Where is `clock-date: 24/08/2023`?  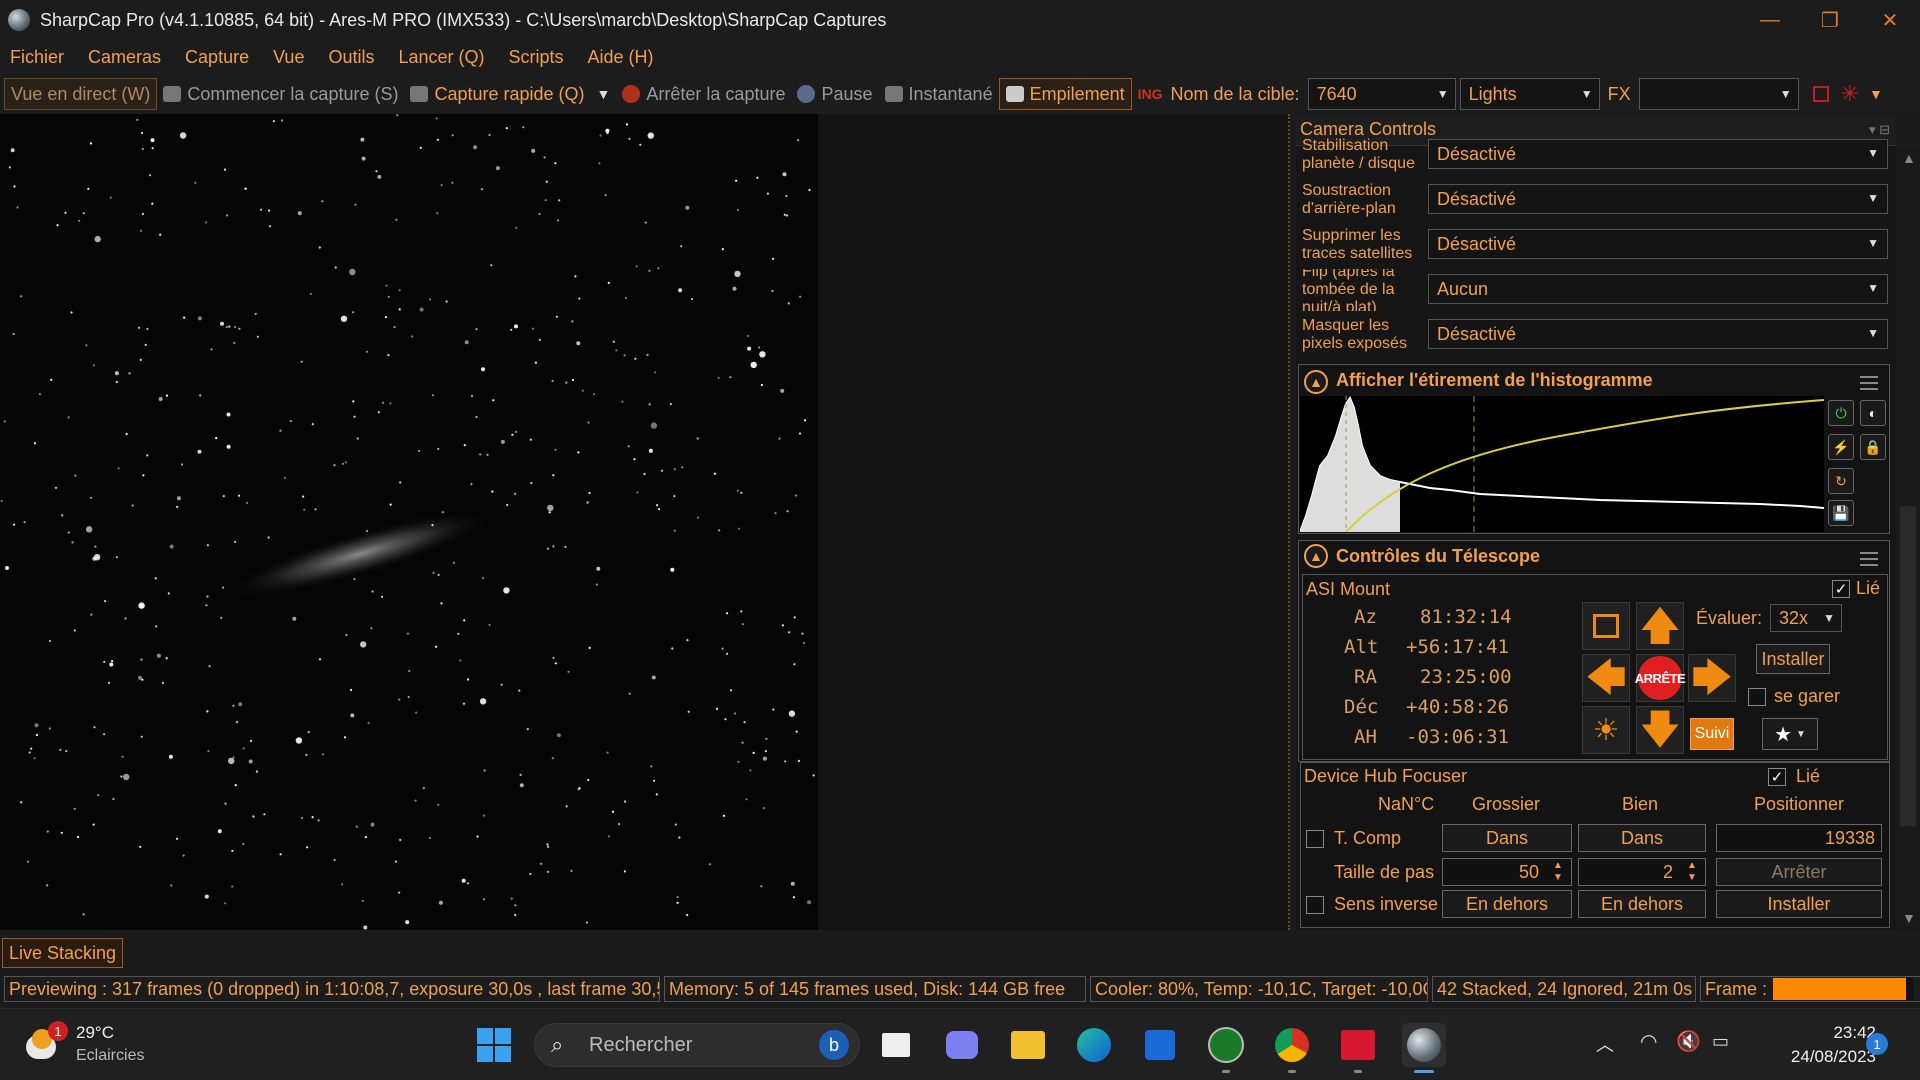
clock-date: 24/08/2023 is located at coordinates (1820, 1057).